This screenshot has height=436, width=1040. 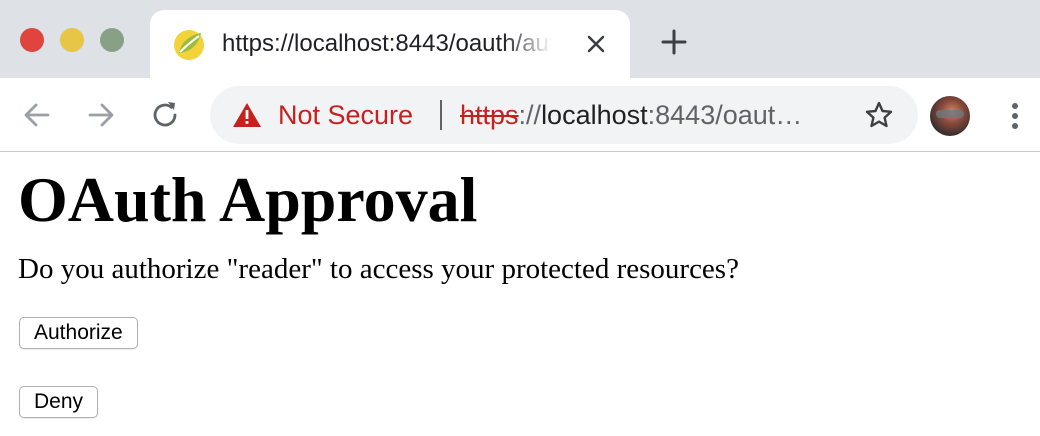 What do you see at coordinates (189, 45) in the screenshot?
I see `spring-leaf-icon` at bounding box center [189, 45].